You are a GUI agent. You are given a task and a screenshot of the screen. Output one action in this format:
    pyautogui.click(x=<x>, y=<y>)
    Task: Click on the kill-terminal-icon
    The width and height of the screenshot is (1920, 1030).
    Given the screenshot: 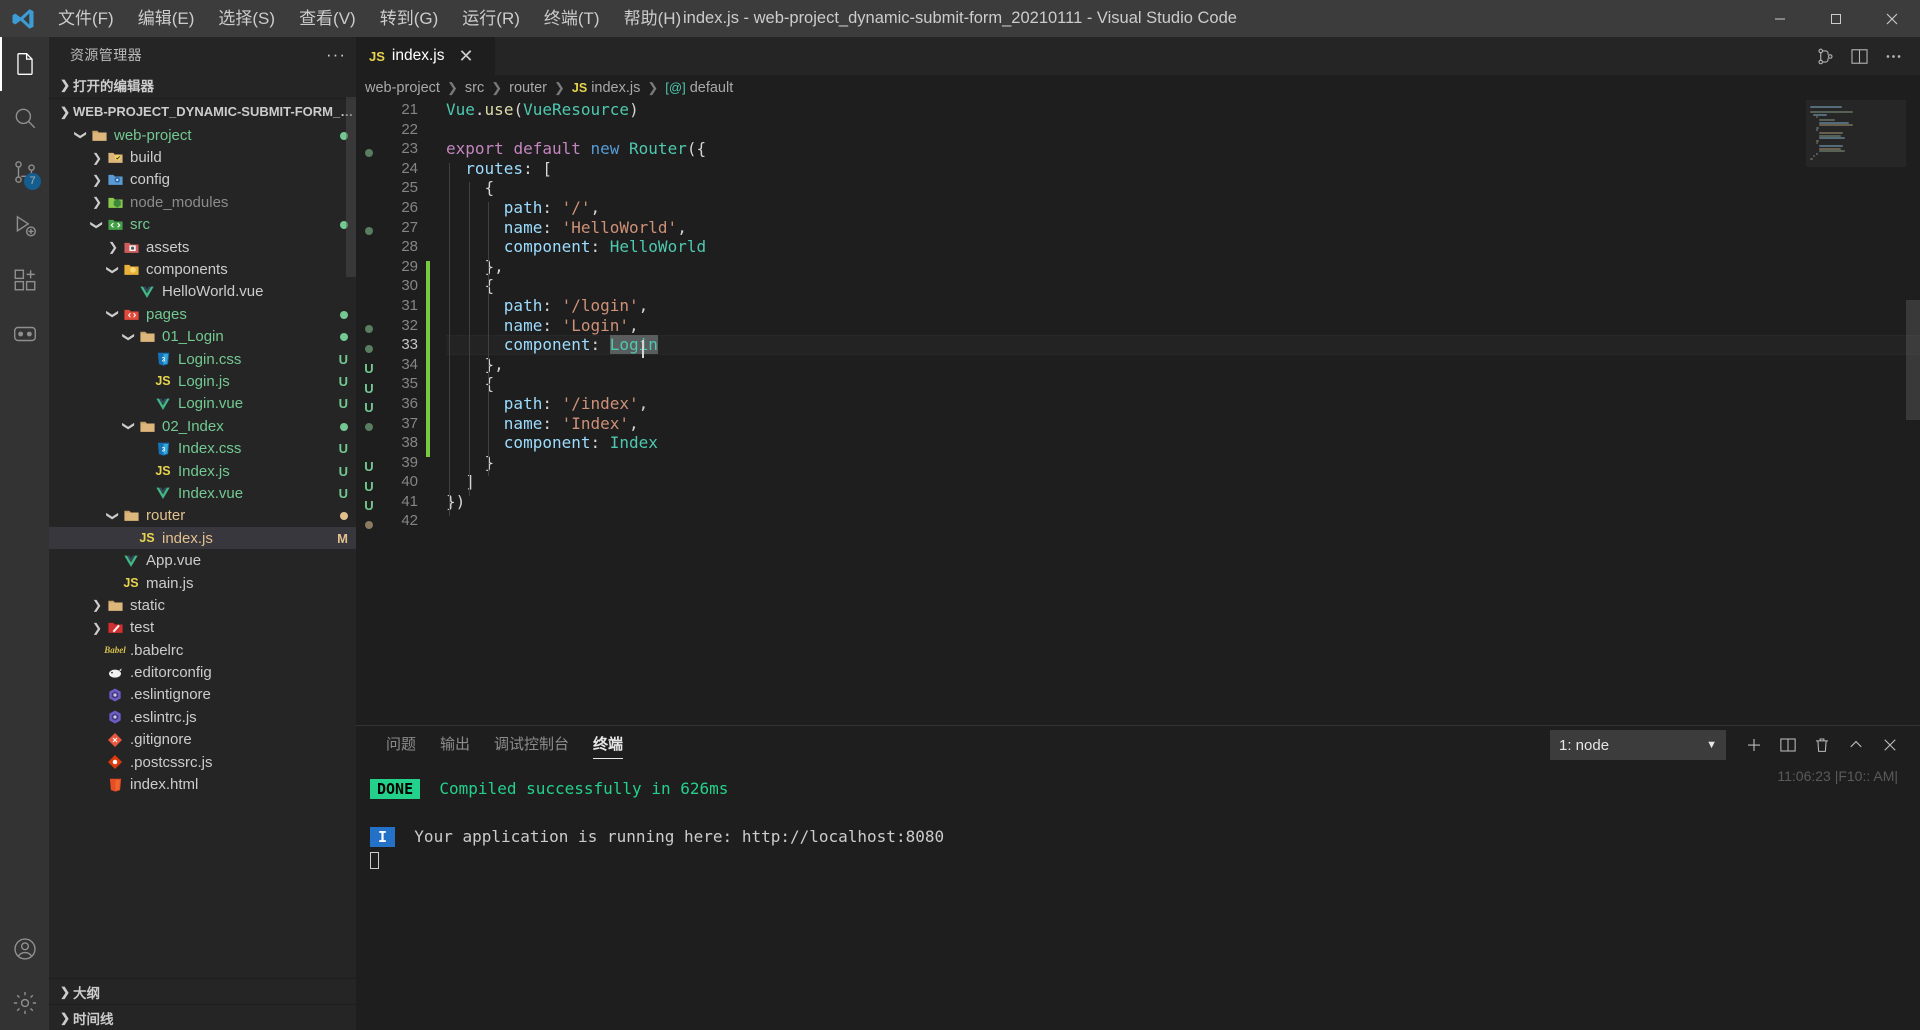 What is the action you would take?
    pyautogui.click(x=1822, y=745)
    